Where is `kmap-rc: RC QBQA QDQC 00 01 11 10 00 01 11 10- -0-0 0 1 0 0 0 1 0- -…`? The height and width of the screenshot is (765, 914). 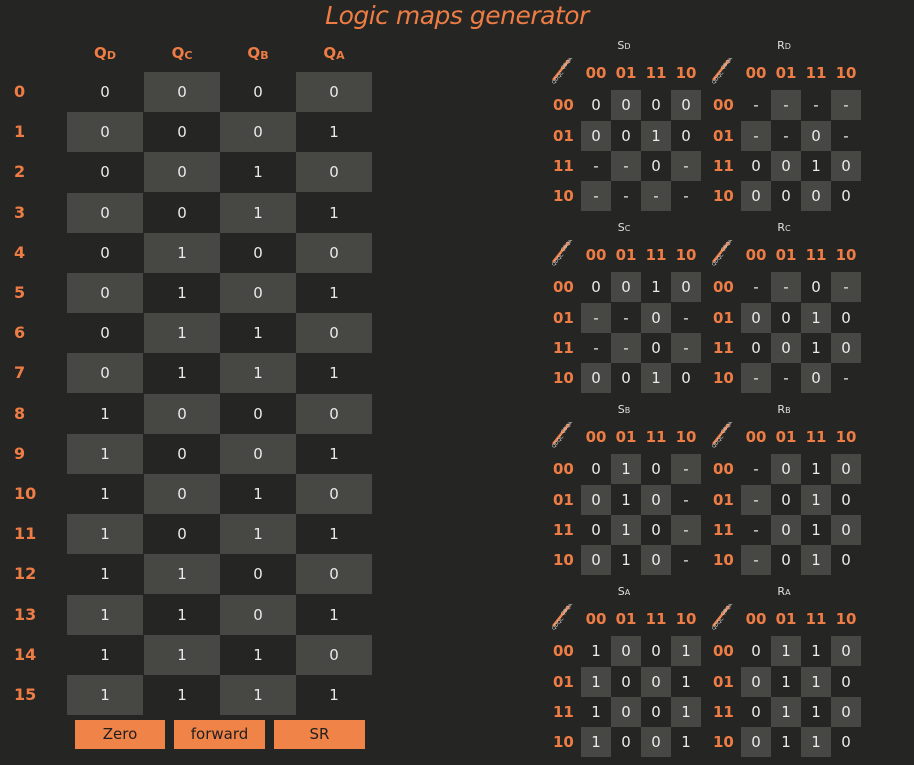 kmap-rc: RC QBQA QDQC 00 01 11 10 00 01 11 10- -0-0 0 1 0 0 0 1 0- -… is located at coordinates (785, 306).